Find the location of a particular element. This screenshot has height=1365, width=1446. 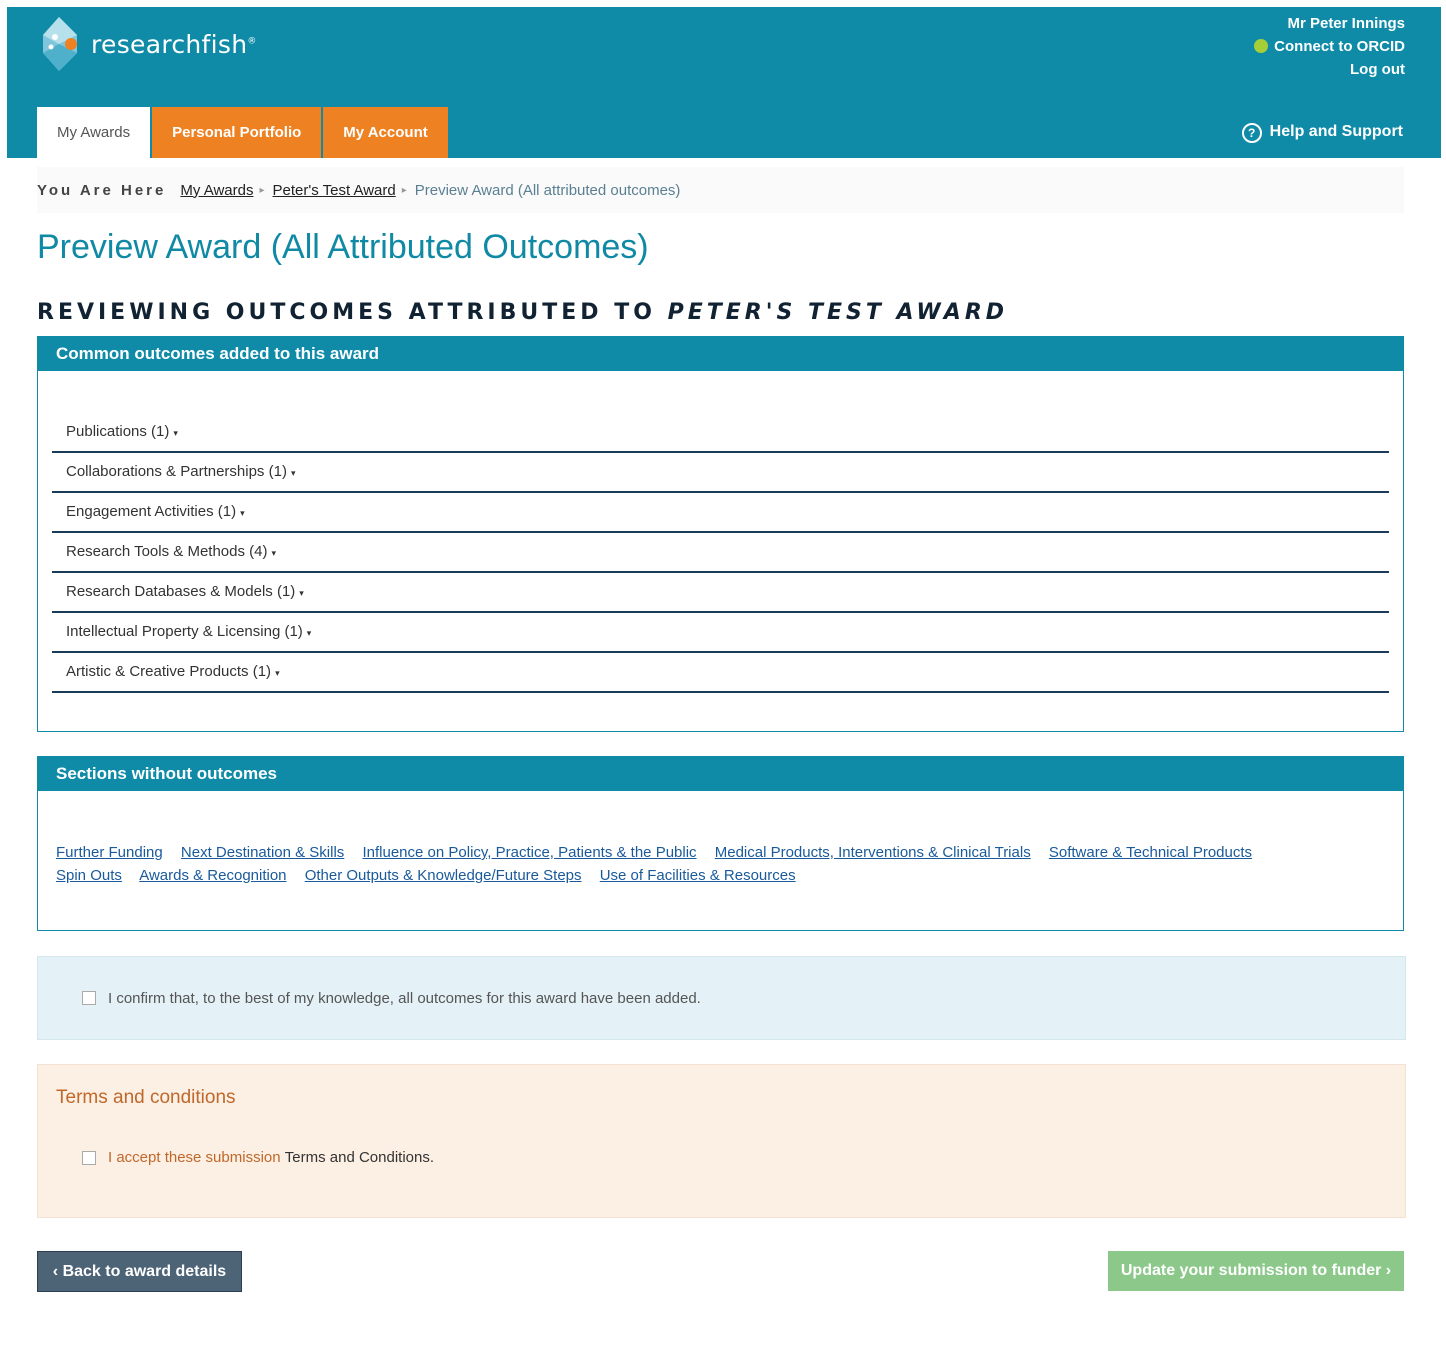

orcid-icon is located at coordinates (1261, 46).